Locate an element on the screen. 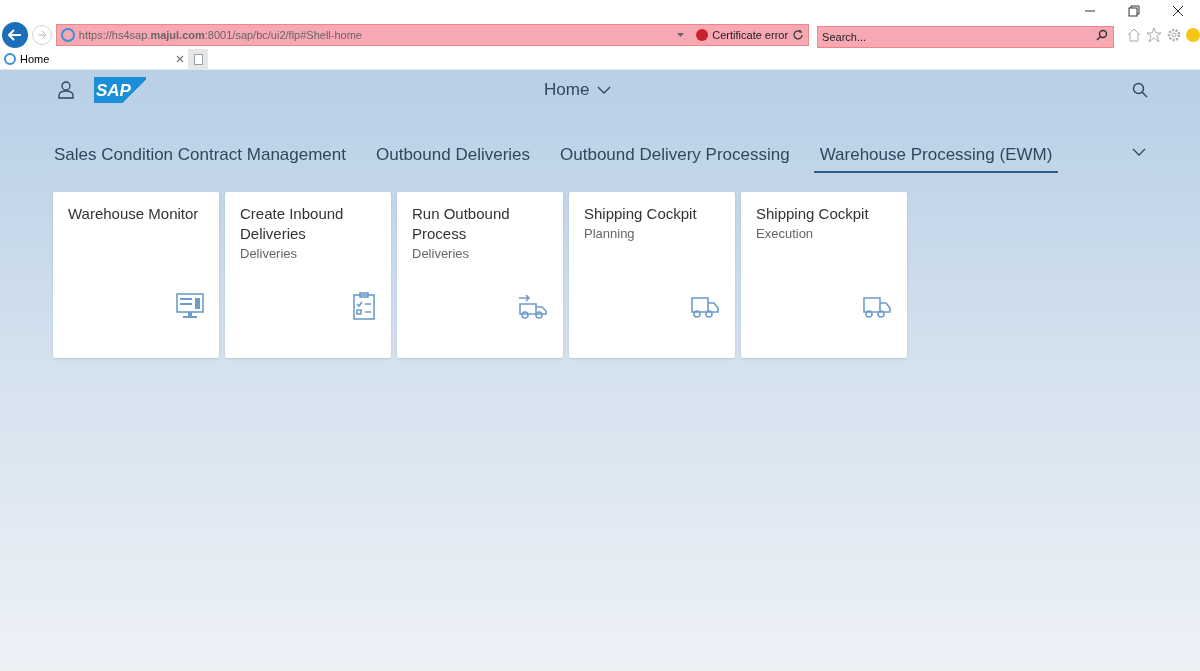 The image size is (1200, 671). refresh-icon is located at coordinates (798, 35).